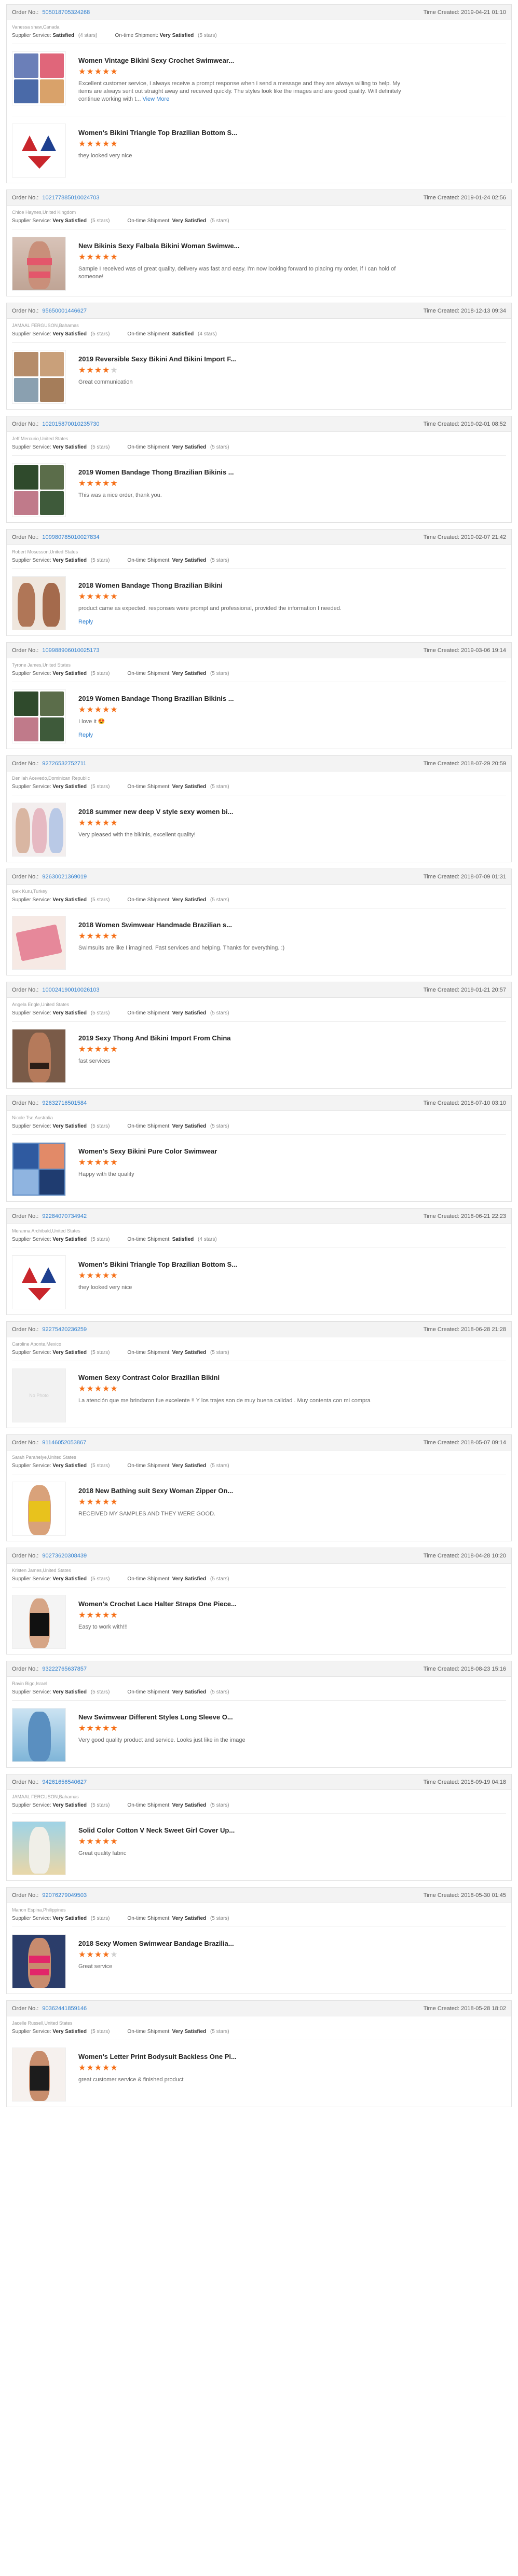  I want to click on order-link: 93222765637857, so click(64, 1669).